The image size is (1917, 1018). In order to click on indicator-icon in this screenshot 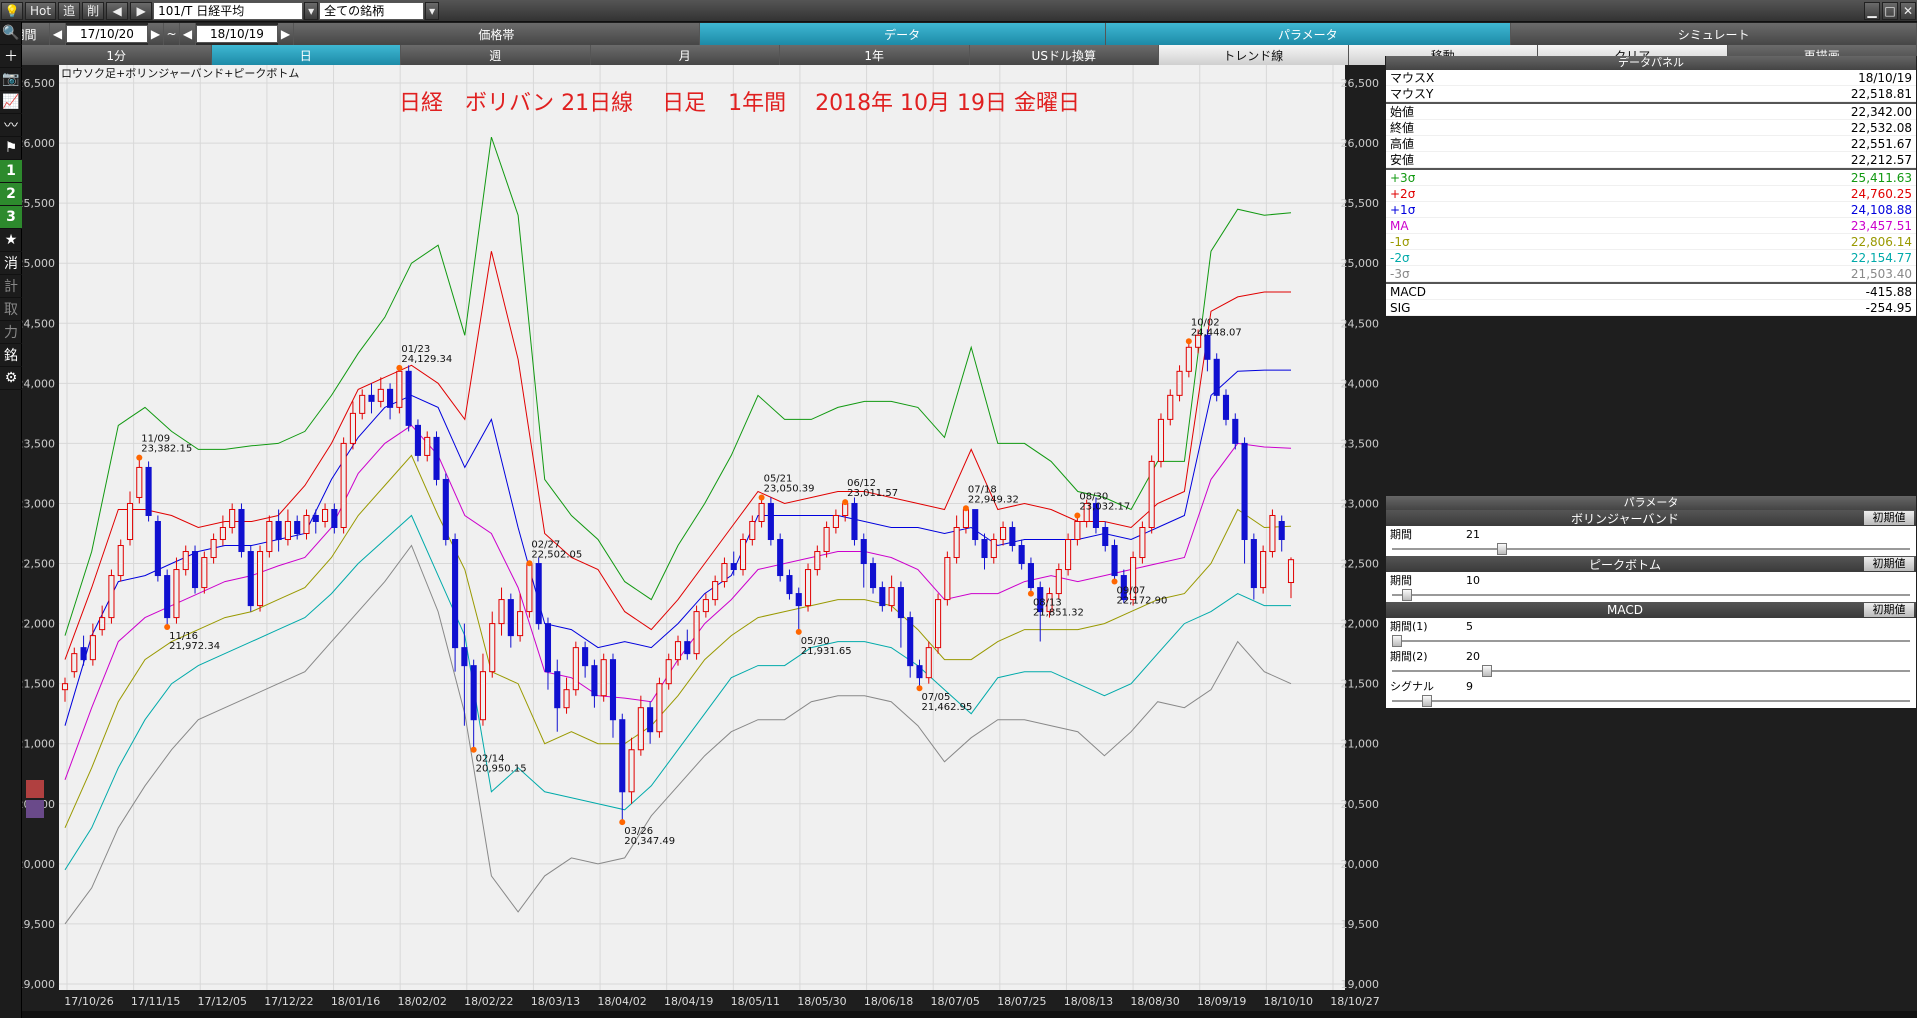, I will do `click(35, 809)`.